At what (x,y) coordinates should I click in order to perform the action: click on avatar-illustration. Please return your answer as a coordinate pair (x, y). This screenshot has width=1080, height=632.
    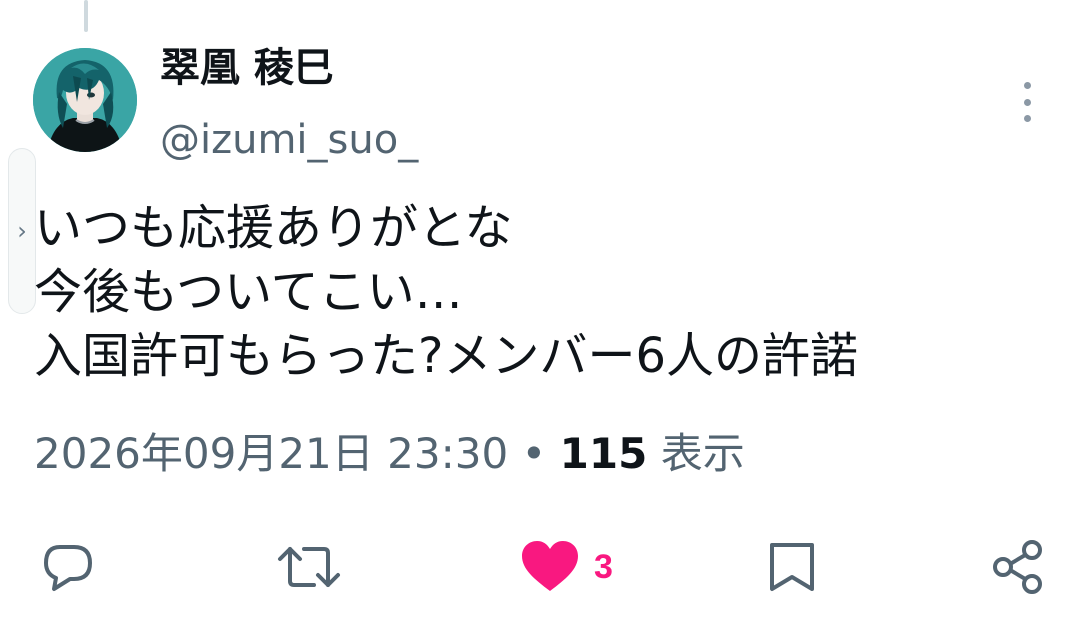
    Looking at the image, I should click on (85, 100).